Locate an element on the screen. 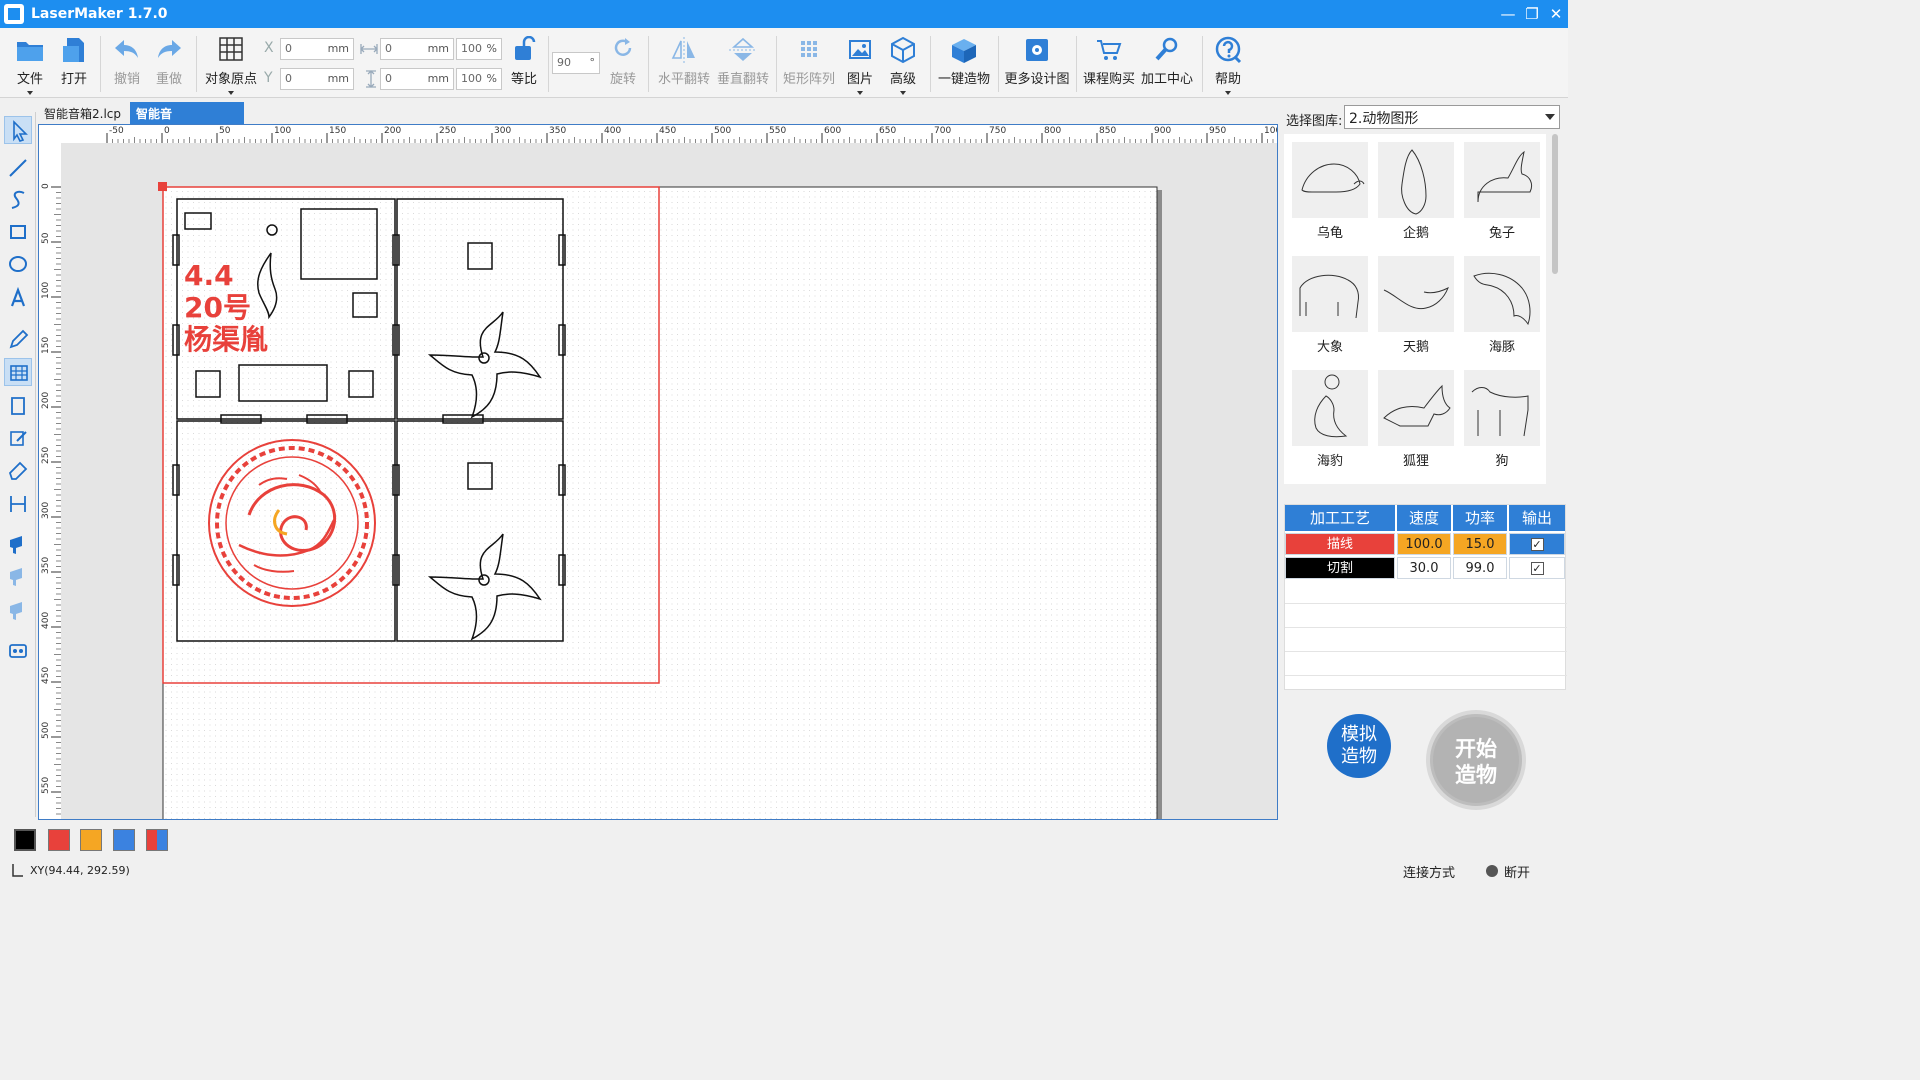  ruler-label: 300 is located at coordinates (502, 131).